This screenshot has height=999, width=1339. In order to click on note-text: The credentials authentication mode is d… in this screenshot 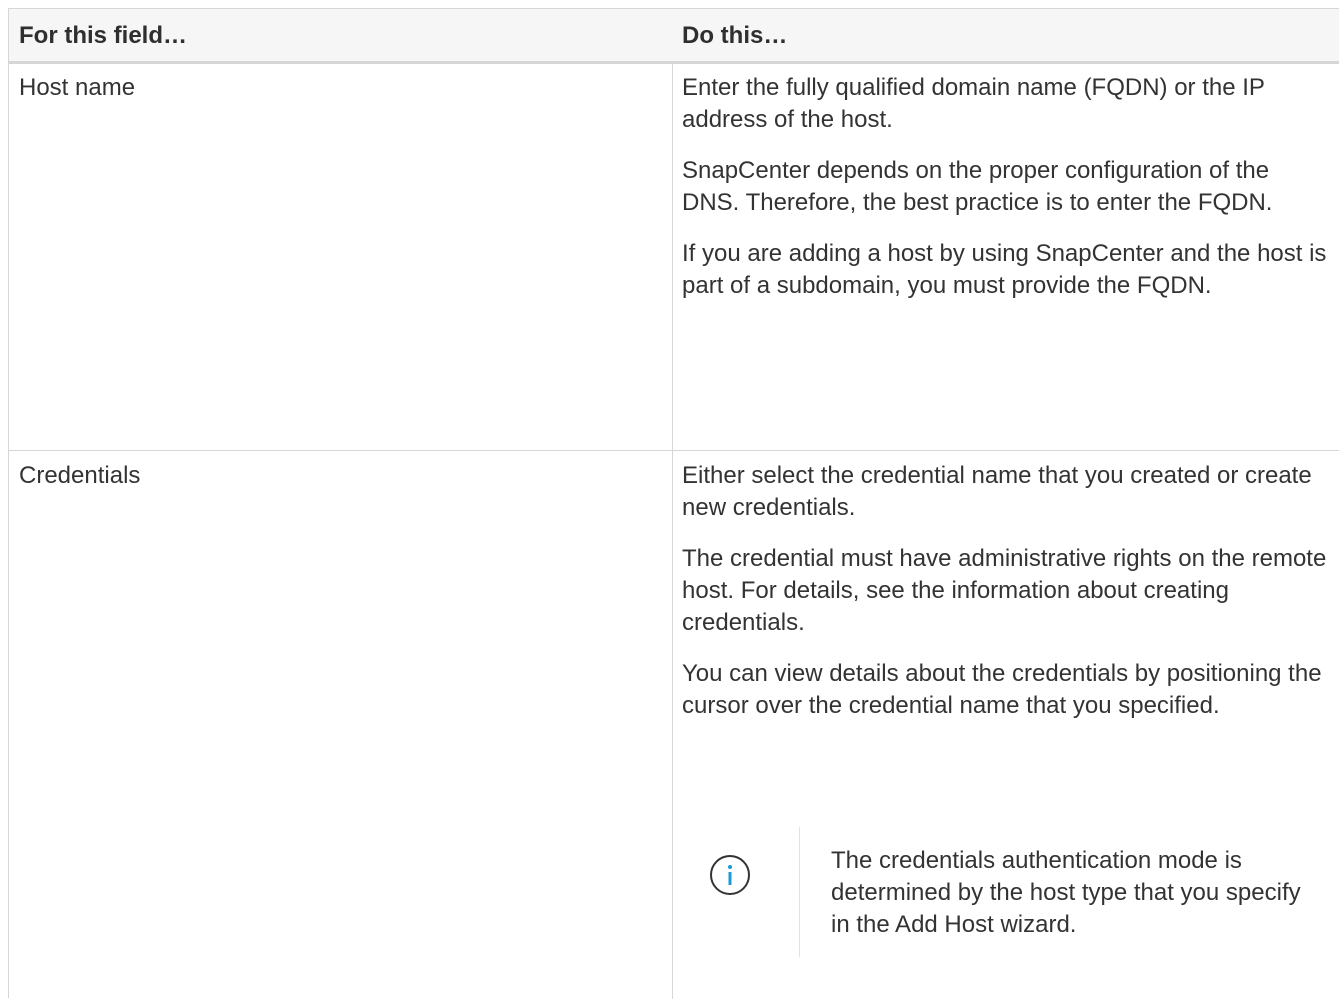, I will do `click(1066, 892)`.